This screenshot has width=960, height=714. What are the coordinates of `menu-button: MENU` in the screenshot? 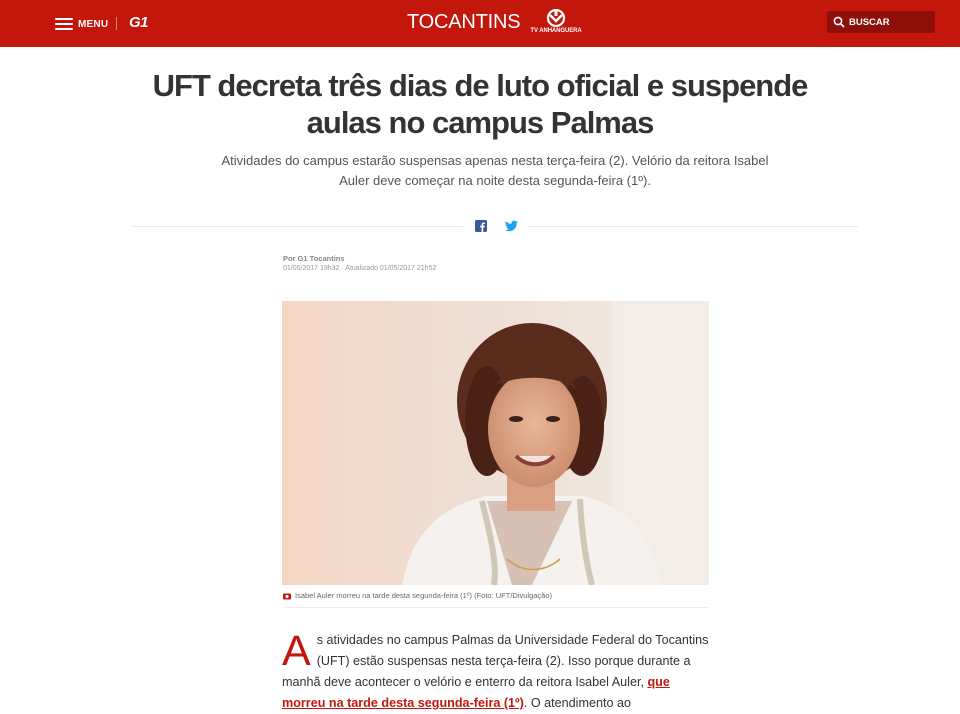 It's located at (81, 24).